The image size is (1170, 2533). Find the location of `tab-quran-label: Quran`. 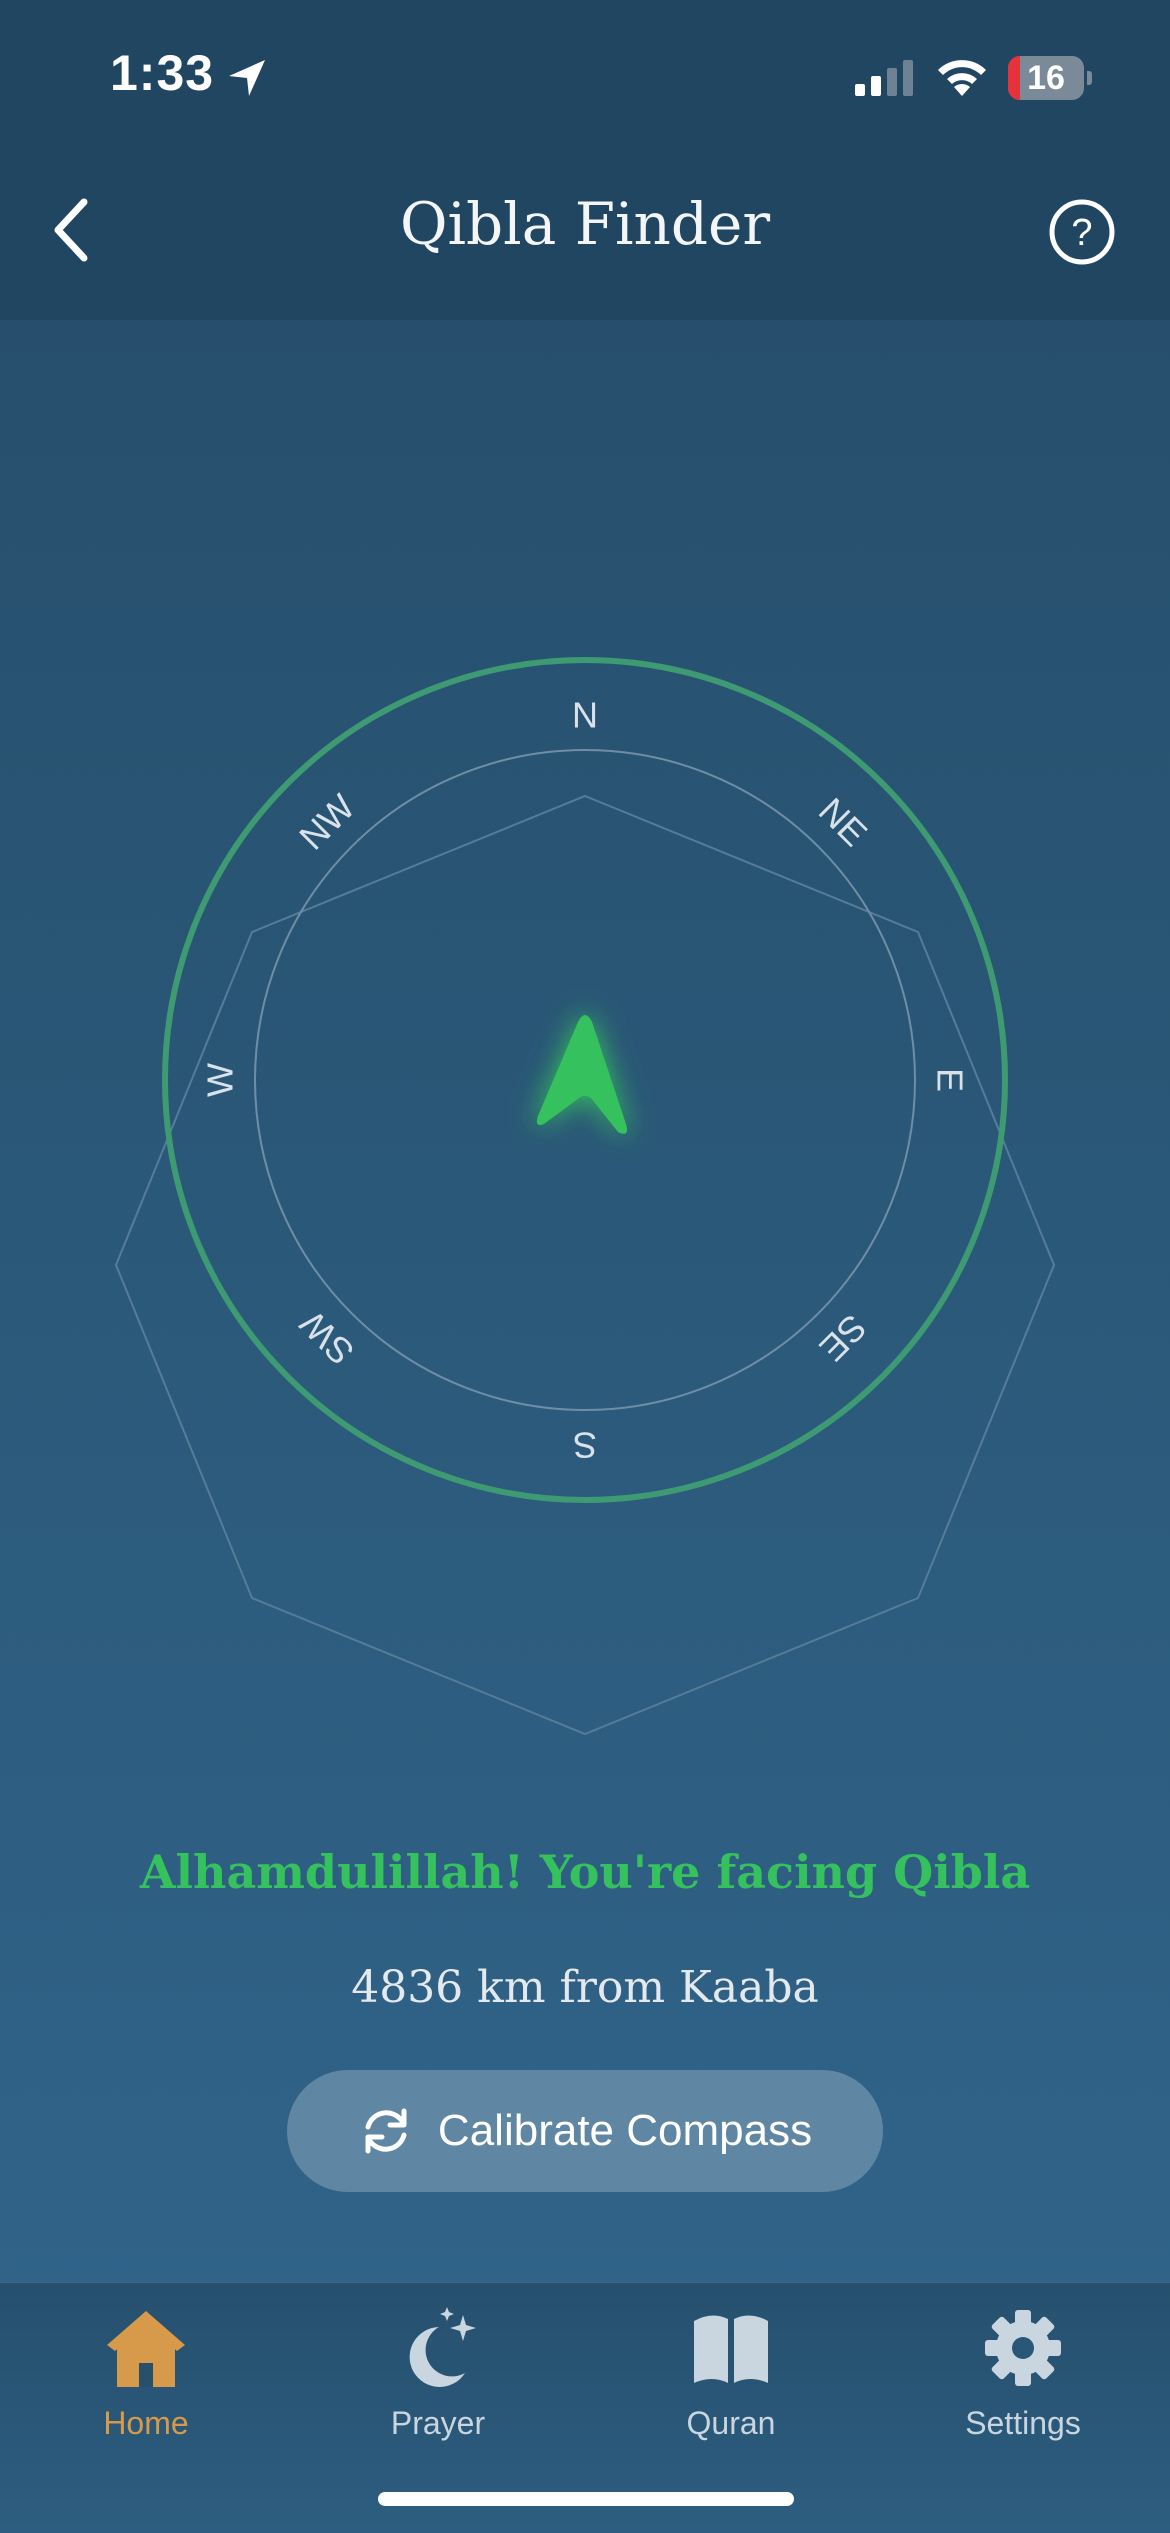

tab-quran-label: Quran is located at coordinates (731, 2423).